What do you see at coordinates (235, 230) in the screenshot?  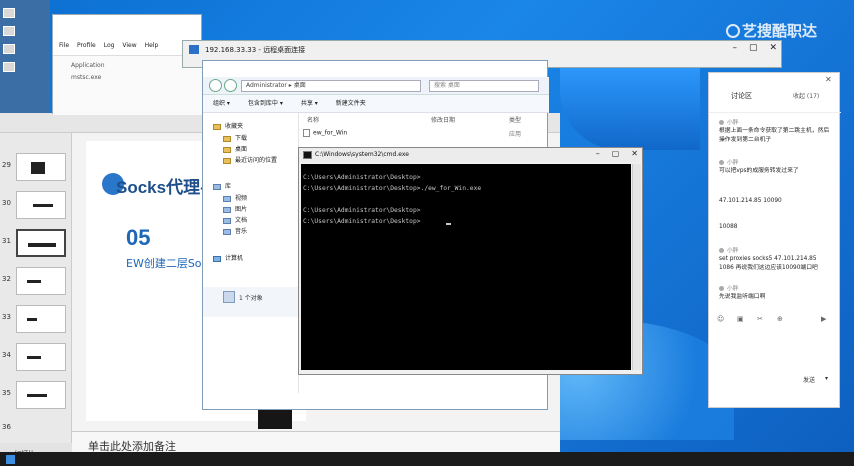 I see `nav-item-music: 音乐` at bounding box center [235, 230].